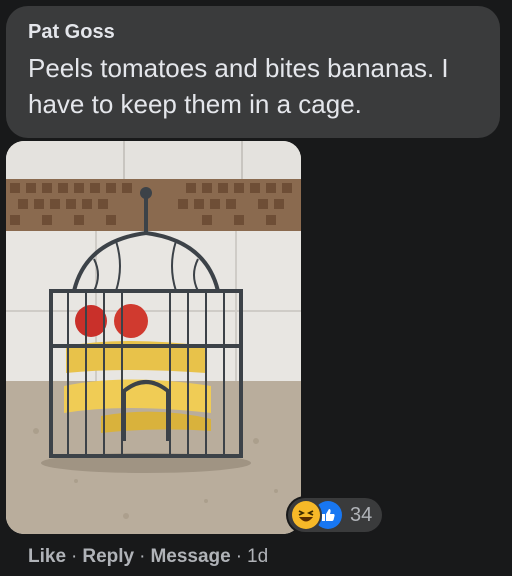 The image size is (512, 576). I want to click on comment-author: Pat Goss, so click(255, 32).